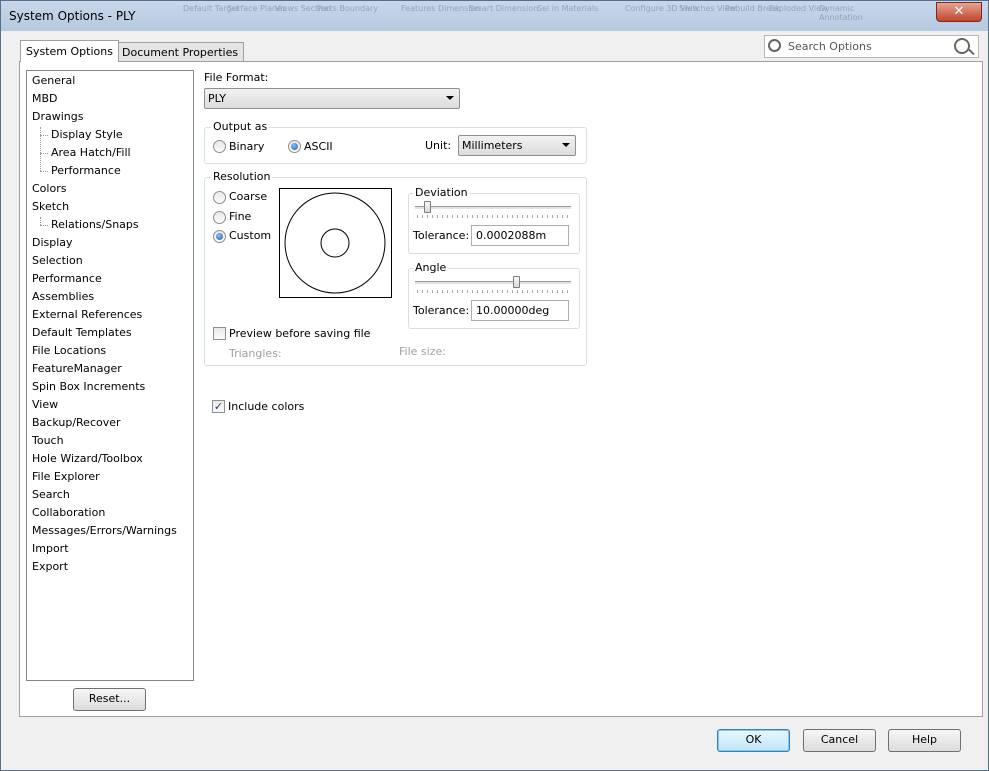 The width and height of the screenshot is (989, 771). What do you see at coordinates (318, 146) in the screenshot?
I see `ascii-label: ASCII` at bounding box center [318, 146].